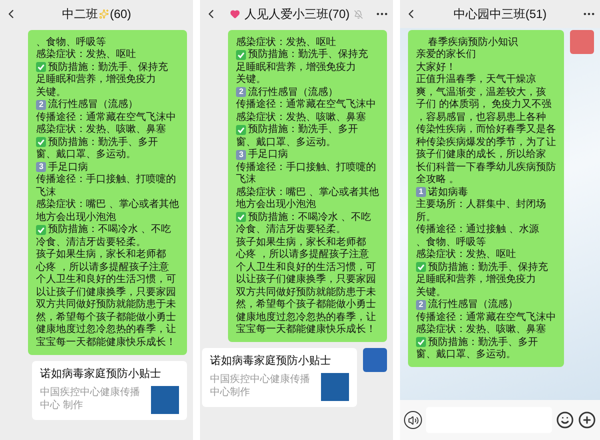 This screenshot has height=440, width=600. I want to click on message-text: 诺如病毒, so click(448, 192).